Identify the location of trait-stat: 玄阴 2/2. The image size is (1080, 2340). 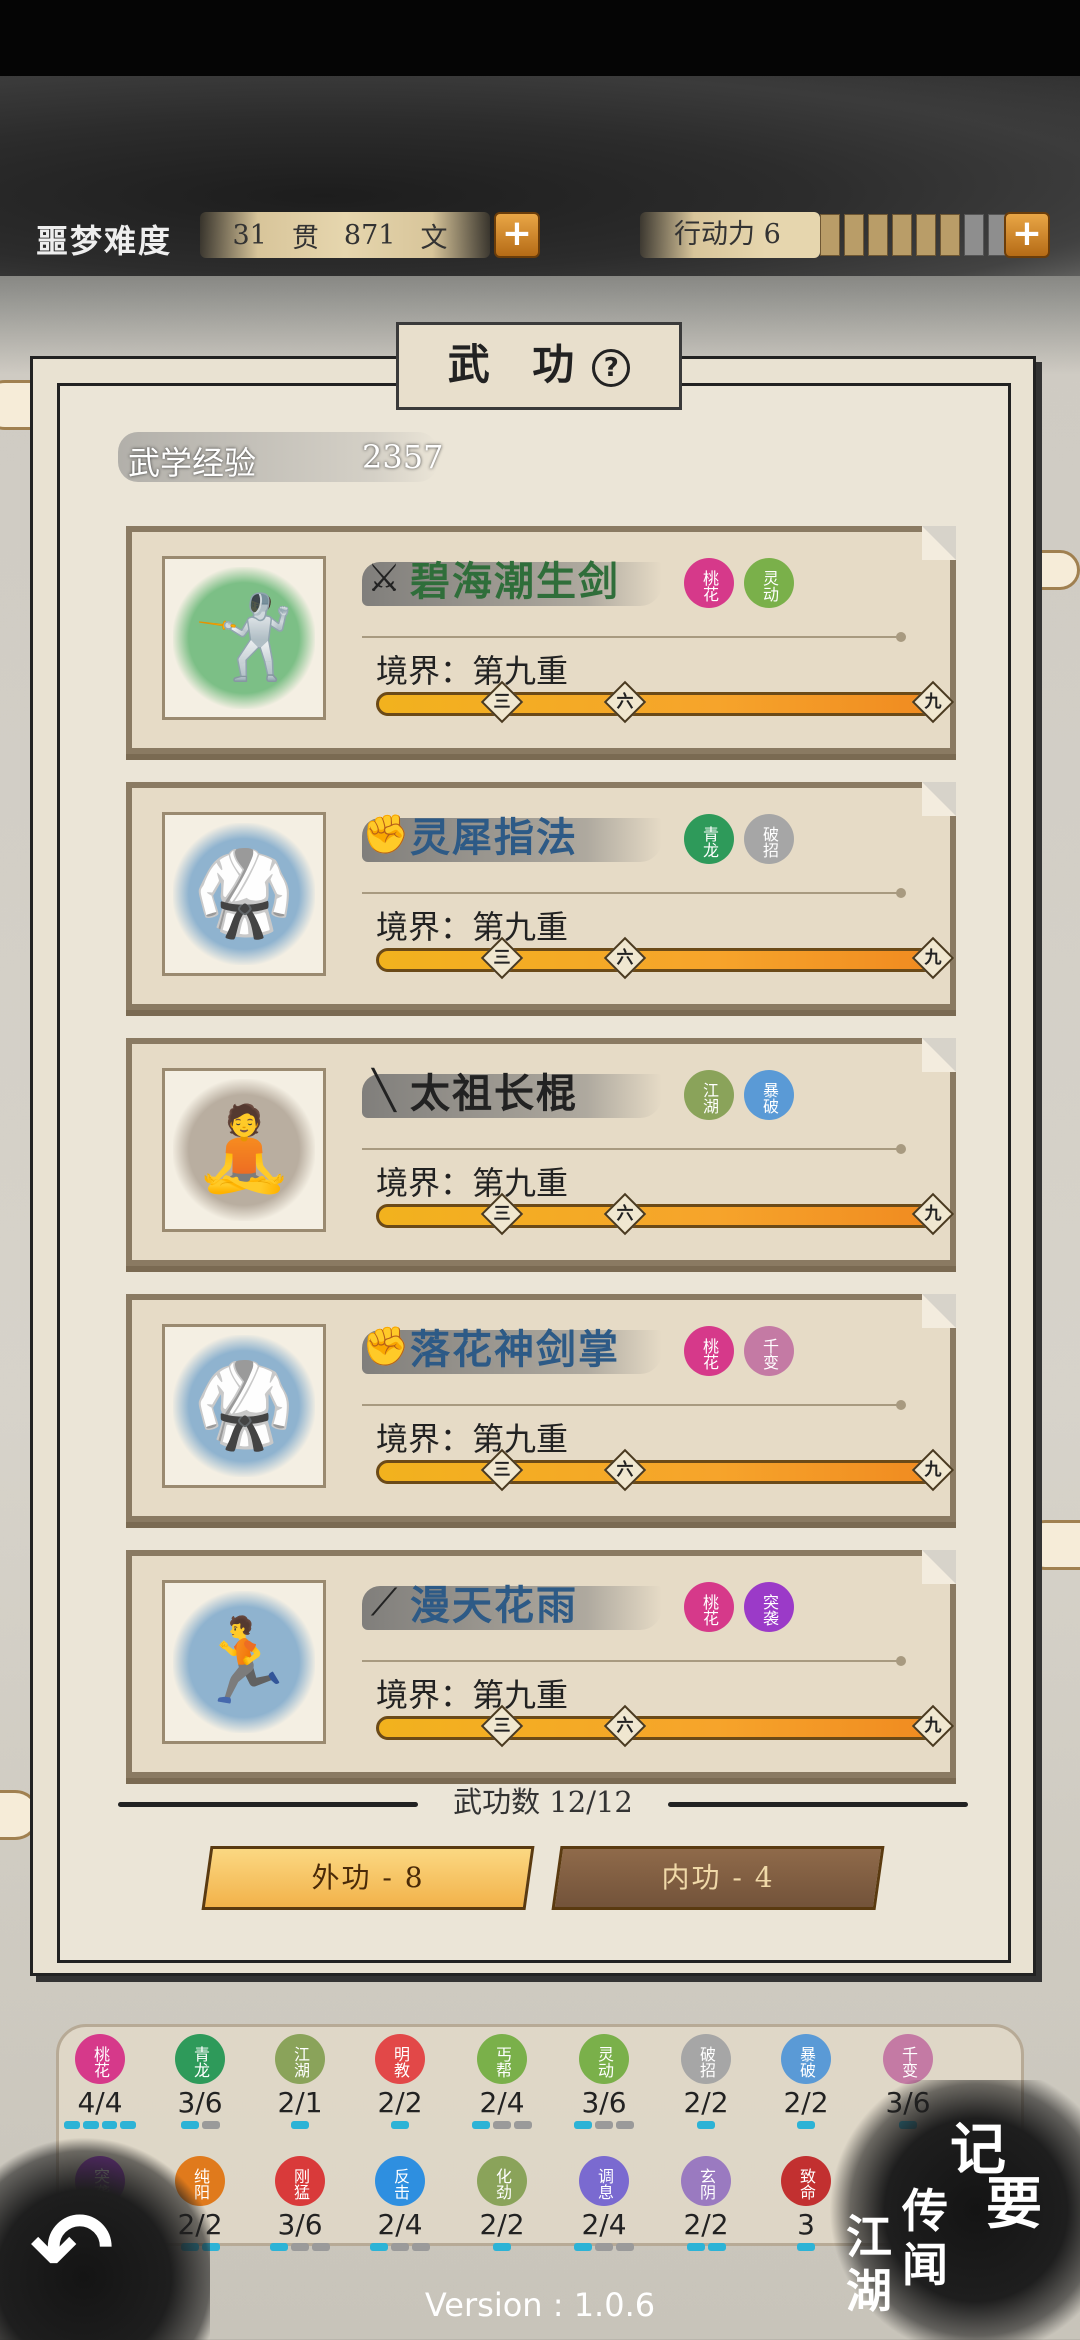
(706, 2203).